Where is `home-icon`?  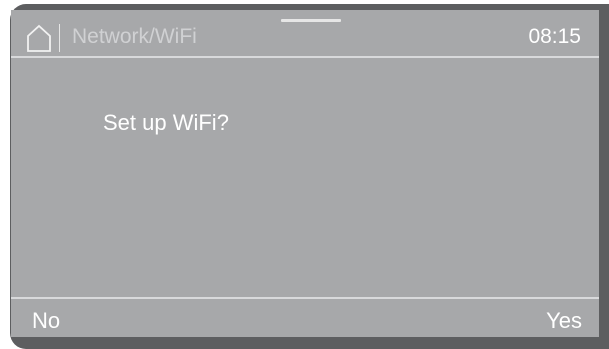 home-icon is located at coordinates (39, 38).